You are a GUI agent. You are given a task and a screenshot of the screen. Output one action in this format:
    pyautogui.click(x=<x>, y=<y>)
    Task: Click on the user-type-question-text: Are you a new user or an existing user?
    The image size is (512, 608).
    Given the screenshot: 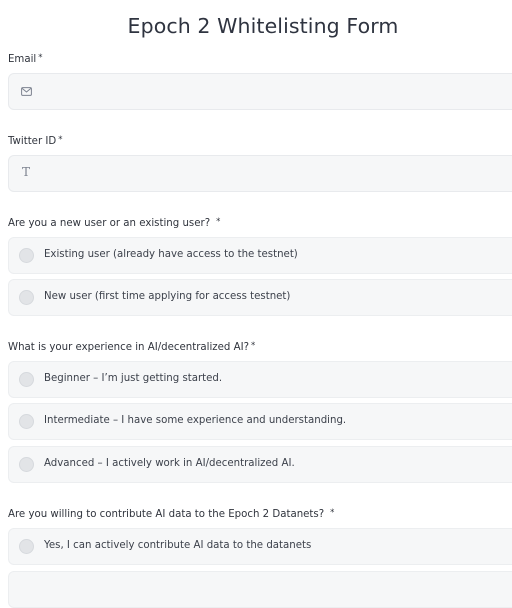 What is the action you would take?
    pyautogui.click(x=109, y=223)
    